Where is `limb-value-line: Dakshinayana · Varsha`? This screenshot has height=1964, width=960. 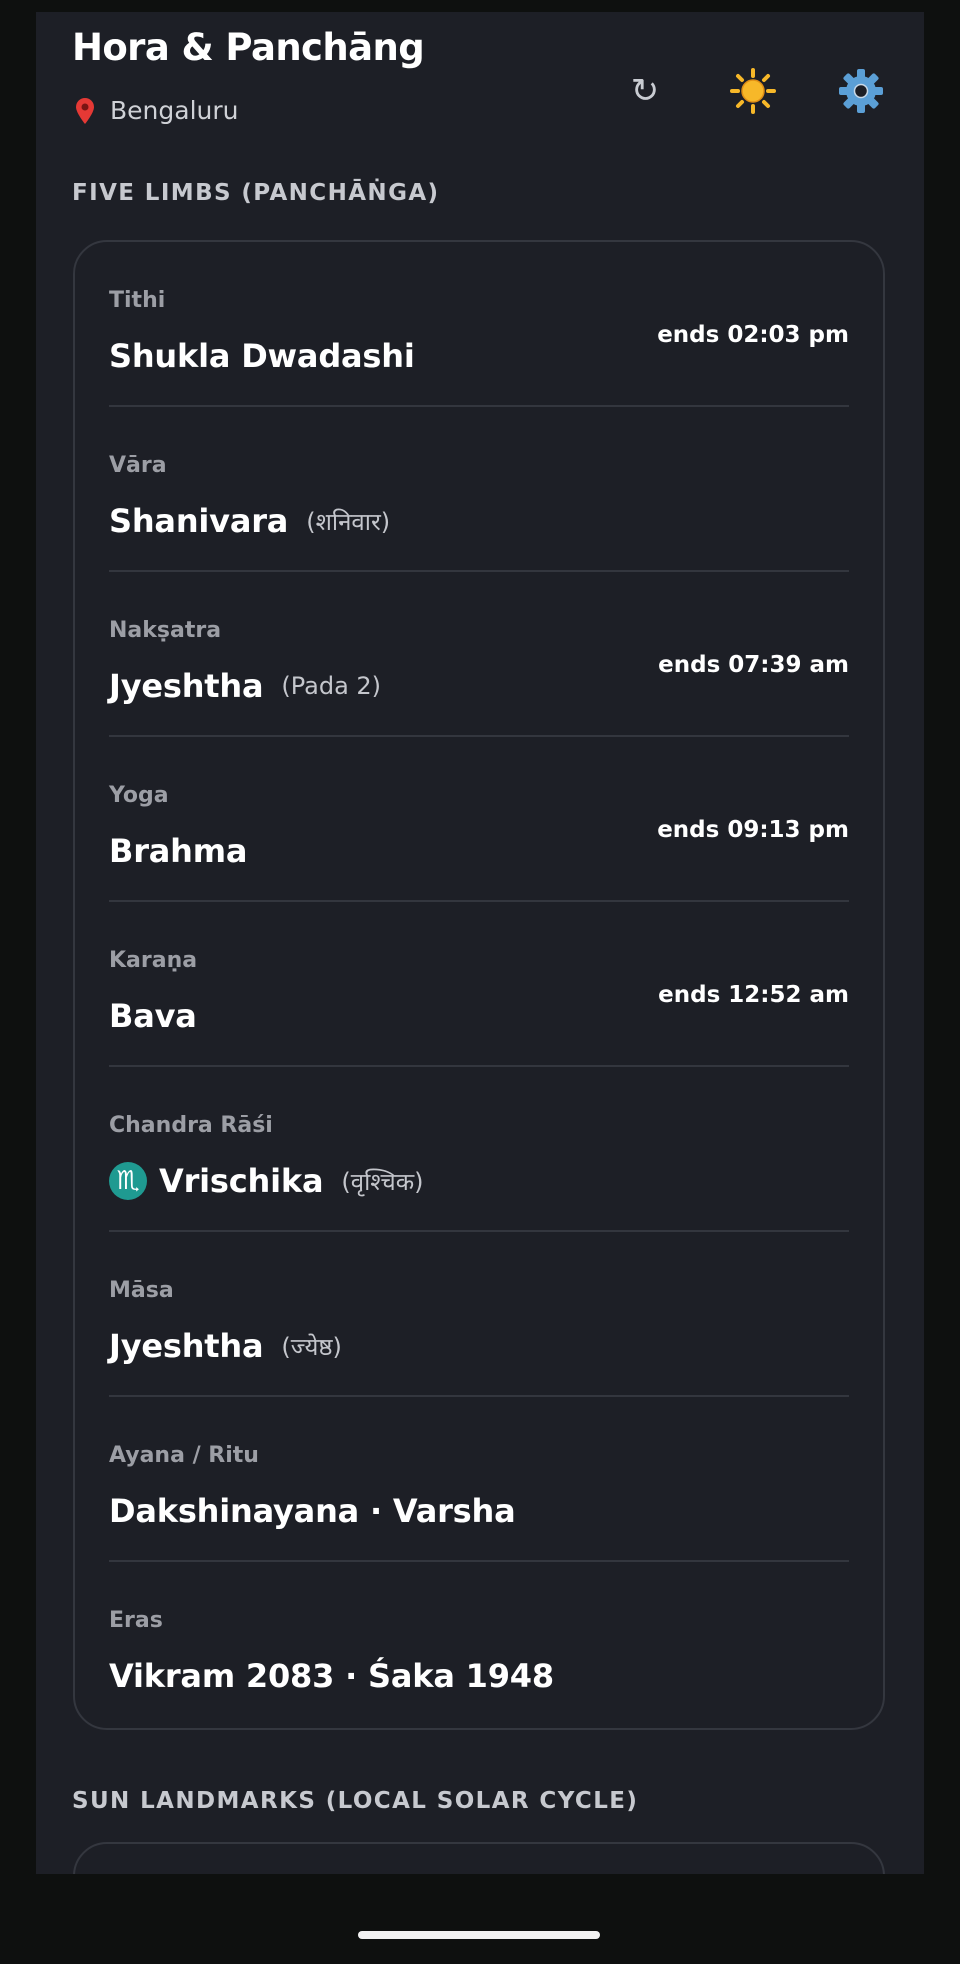 limb-value-line: Dakshinayana · Varsha is located at coordinates (312, 1511).